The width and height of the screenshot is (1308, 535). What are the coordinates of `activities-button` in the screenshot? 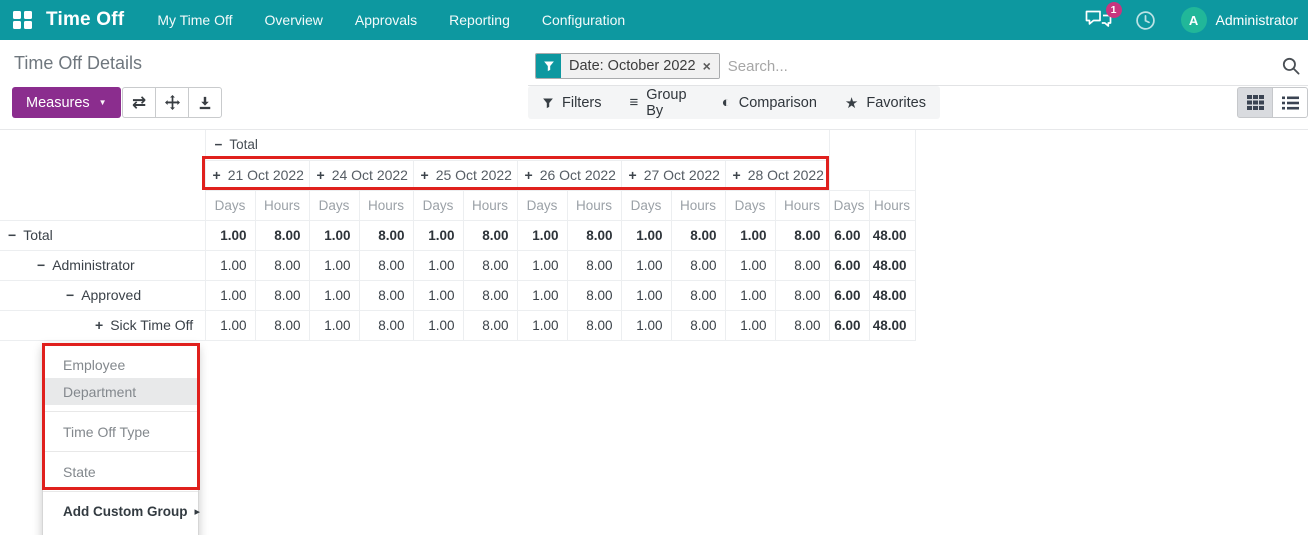 It's located at (1145, 20).